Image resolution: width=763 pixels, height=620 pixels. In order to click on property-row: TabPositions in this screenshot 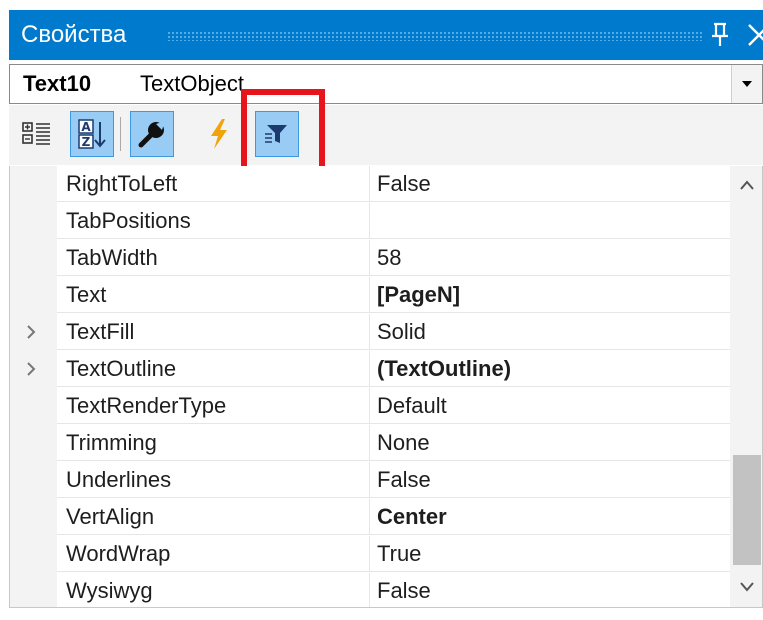, I will do `click(370, 221)`.